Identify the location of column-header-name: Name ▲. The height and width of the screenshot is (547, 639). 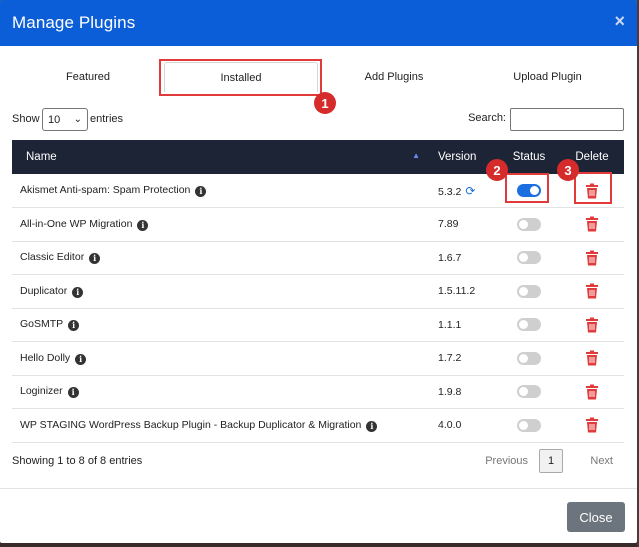
(220, 157).